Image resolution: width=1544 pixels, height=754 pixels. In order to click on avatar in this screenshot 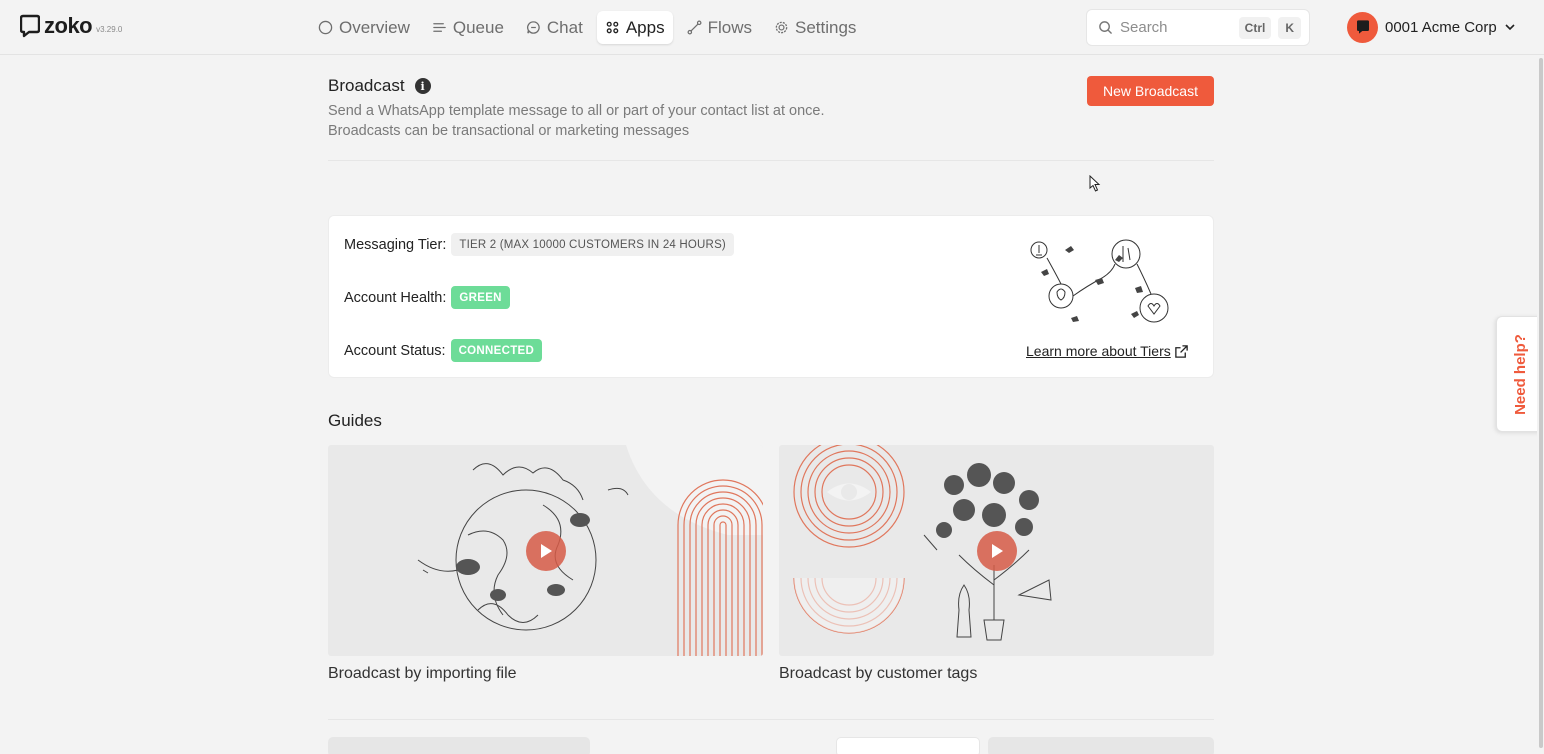, I will do `click(1362, 27)`.